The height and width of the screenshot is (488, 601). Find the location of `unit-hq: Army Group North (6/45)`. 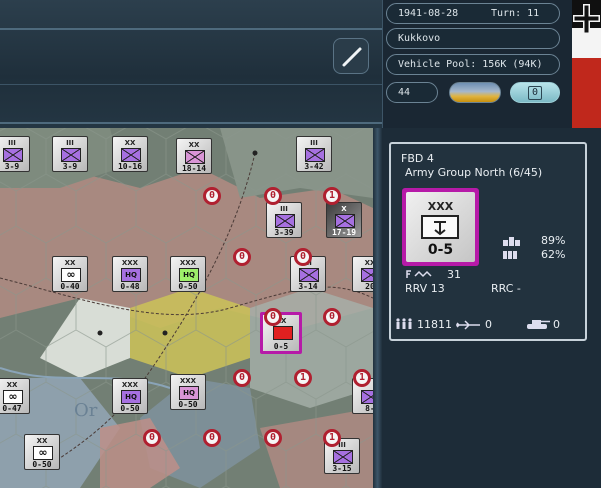

unit-hq: Army Group North (6/45) is located at coordinates (473, 172).